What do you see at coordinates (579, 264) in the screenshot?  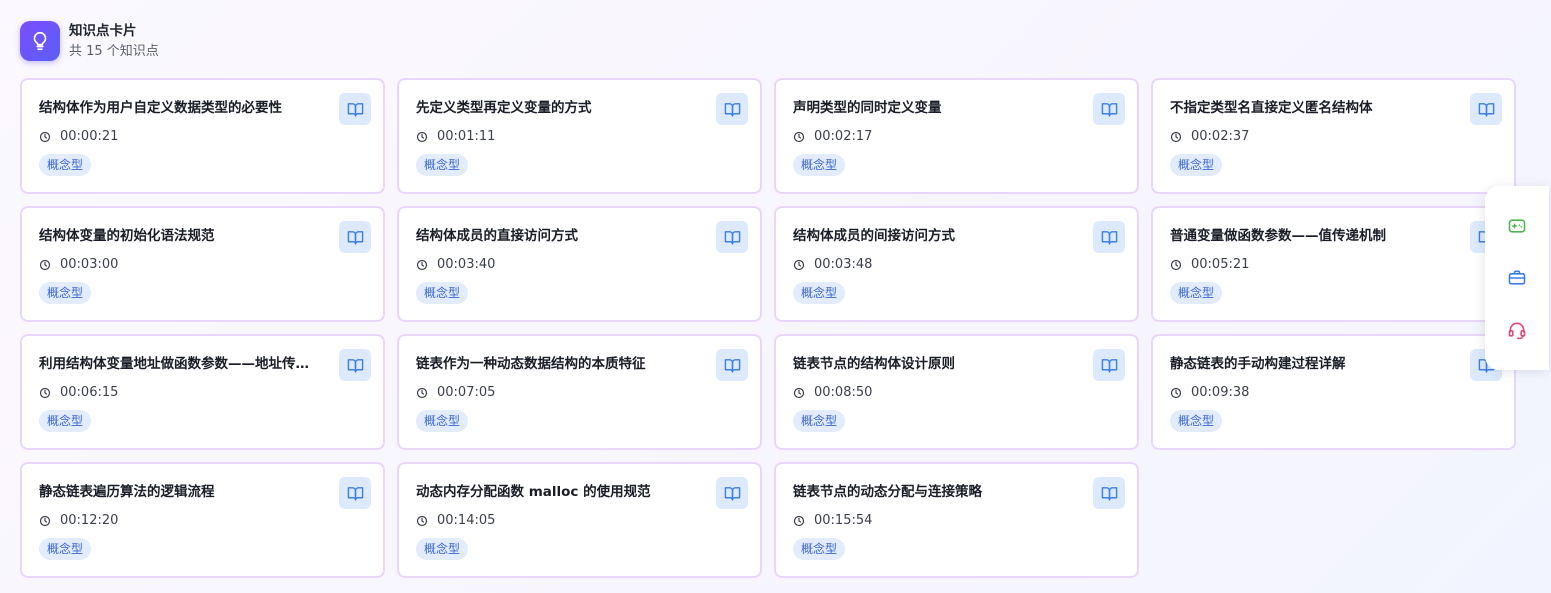 I see `knowledge-card: 结构体成员的直接访问方式 00:03:40 概念型` at bounding box center [579, 264].